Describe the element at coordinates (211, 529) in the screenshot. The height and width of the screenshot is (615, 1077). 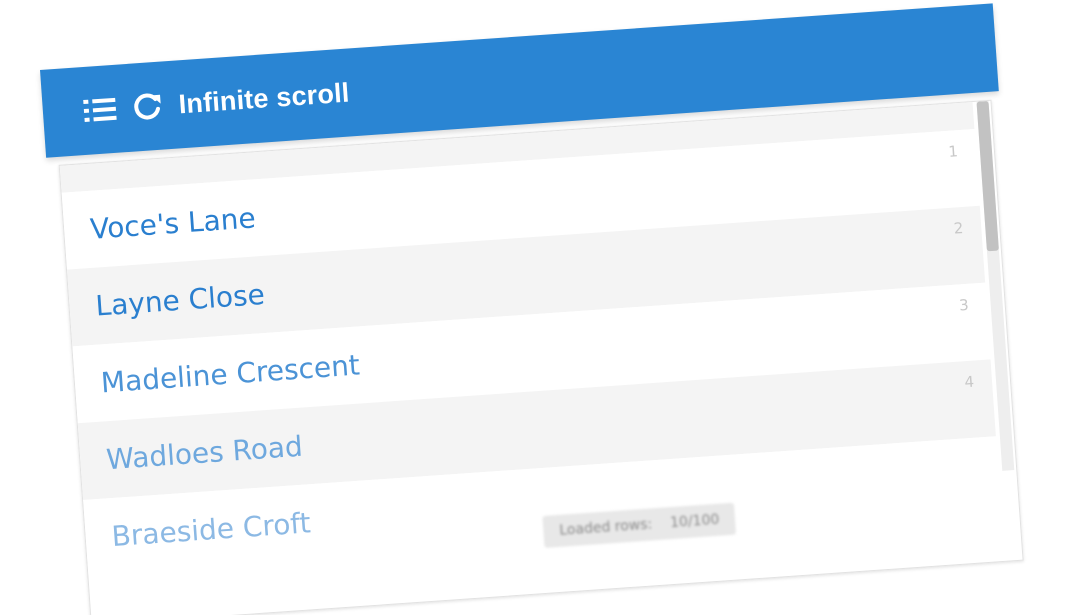
I see `list-item-name: Braeside Croft` at that location.